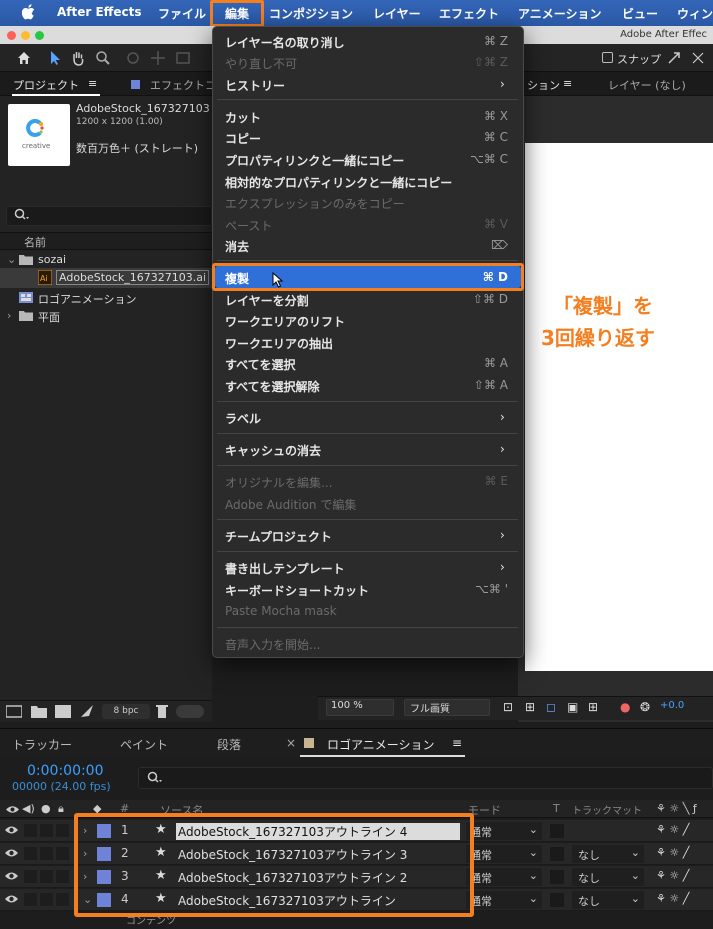 The width and height of the screenshot is (713, 929). What do you see at coordinates (133, 58) in the screenshot?
I see `rotate-tool-icon` at bounding box center [133, 58].